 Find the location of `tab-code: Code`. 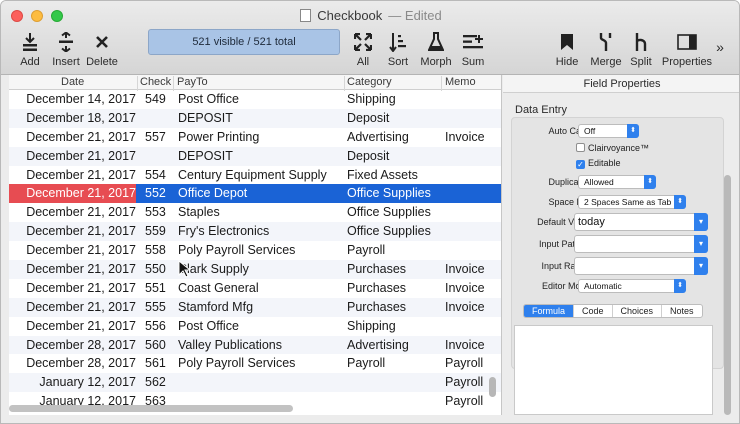

tab-code: Code is located at coordinates (593, 311).